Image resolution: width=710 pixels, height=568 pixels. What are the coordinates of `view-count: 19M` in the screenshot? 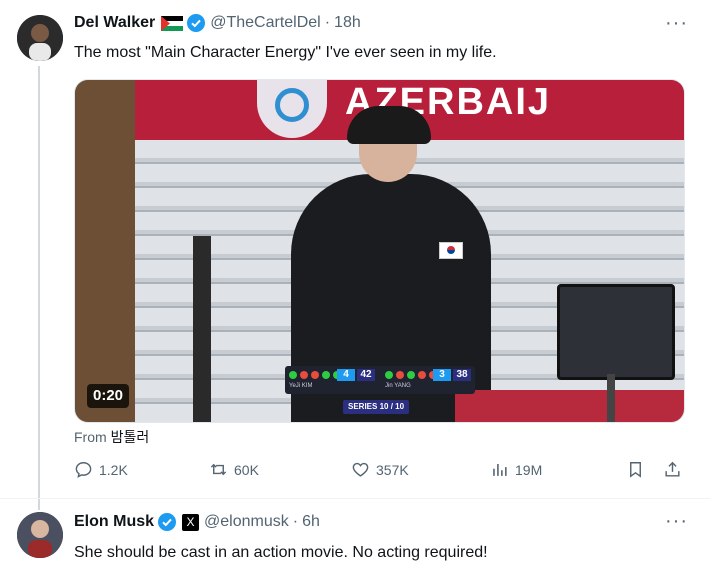 It's located at (529, 469).